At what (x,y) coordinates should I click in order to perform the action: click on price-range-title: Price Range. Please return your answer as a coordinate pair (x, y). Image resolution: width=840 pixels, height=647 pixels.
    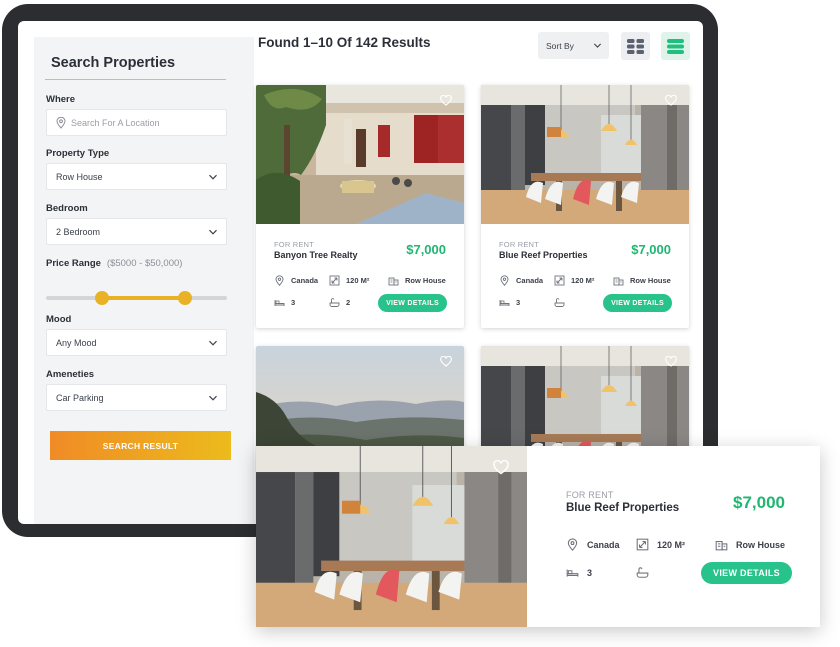
    Looking at the image, I should click on (73, 263).